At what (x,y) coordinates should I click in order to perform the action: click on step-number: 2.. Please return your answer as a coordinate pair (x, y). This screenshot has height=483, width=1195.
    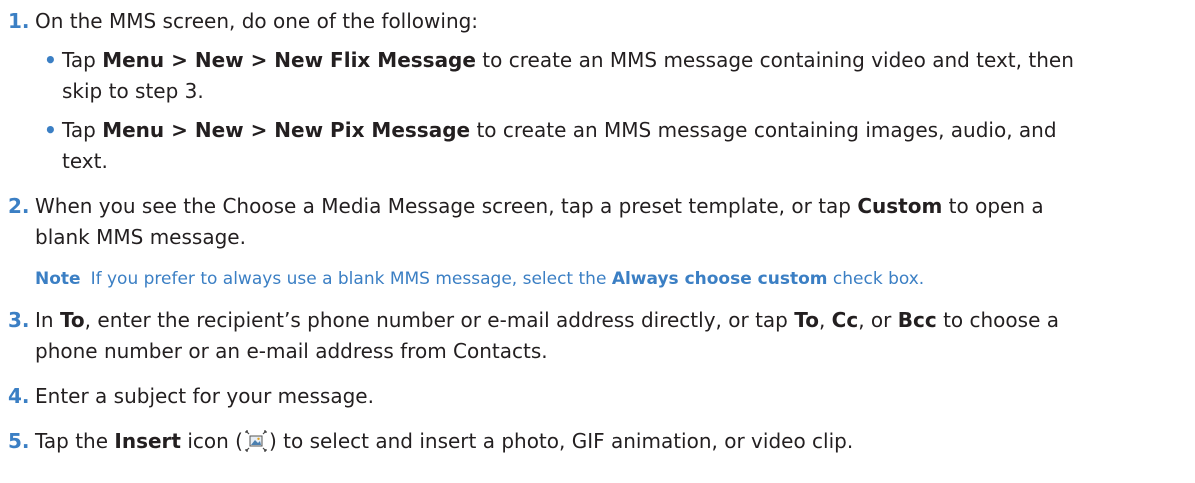
    Looking at the image, I should click on (19, 206).